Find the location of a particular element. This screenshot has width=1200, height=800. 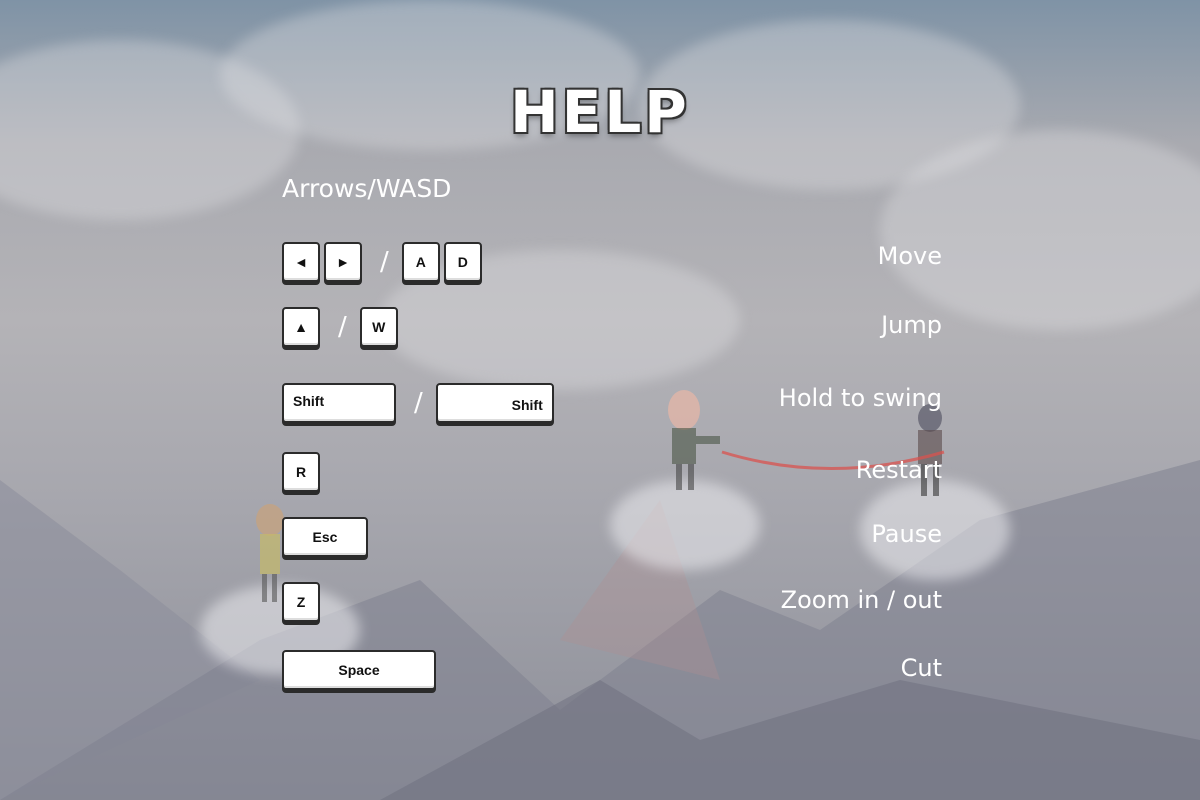

left-arrow-key: ◄ is located at coordinates (301, 262).